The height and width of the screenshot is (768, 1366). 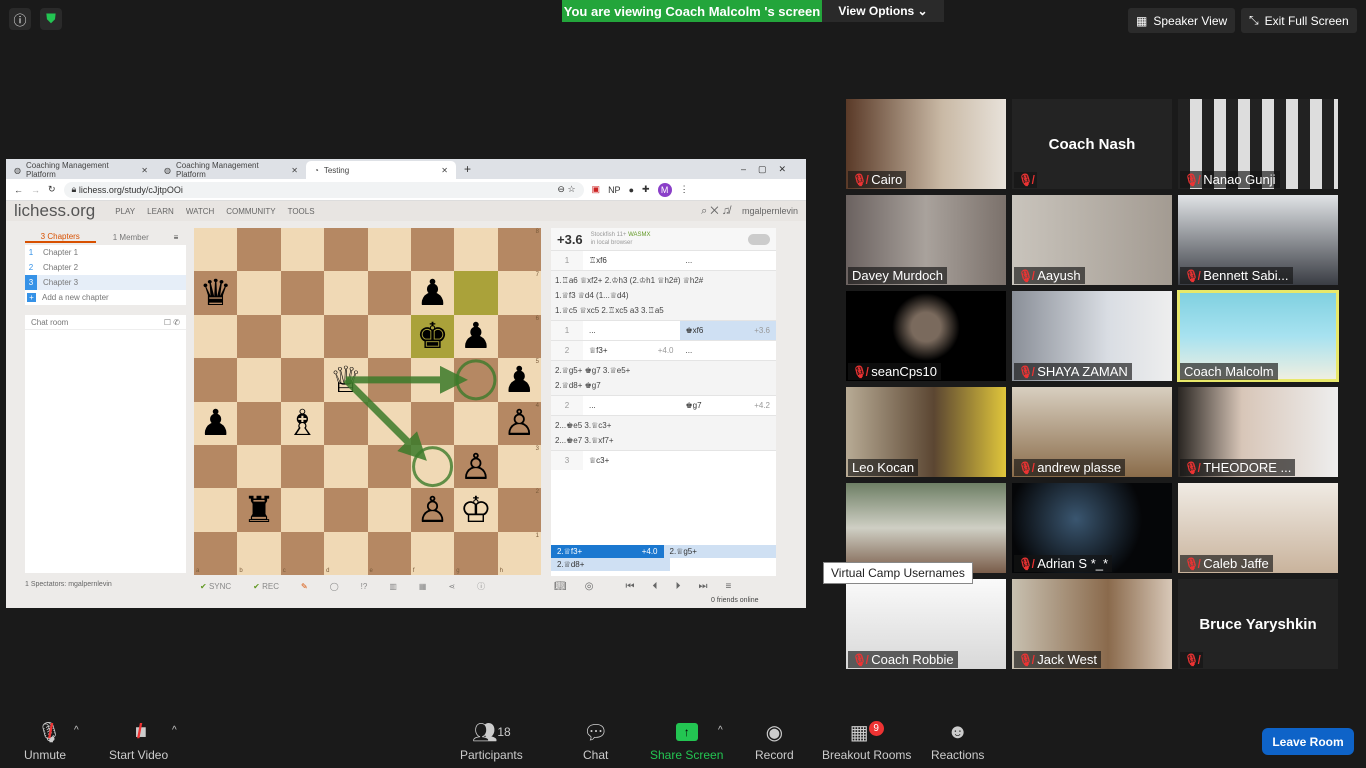 I want to click on participant-tile: Davey Murdoch, so click(x=926, y=240).